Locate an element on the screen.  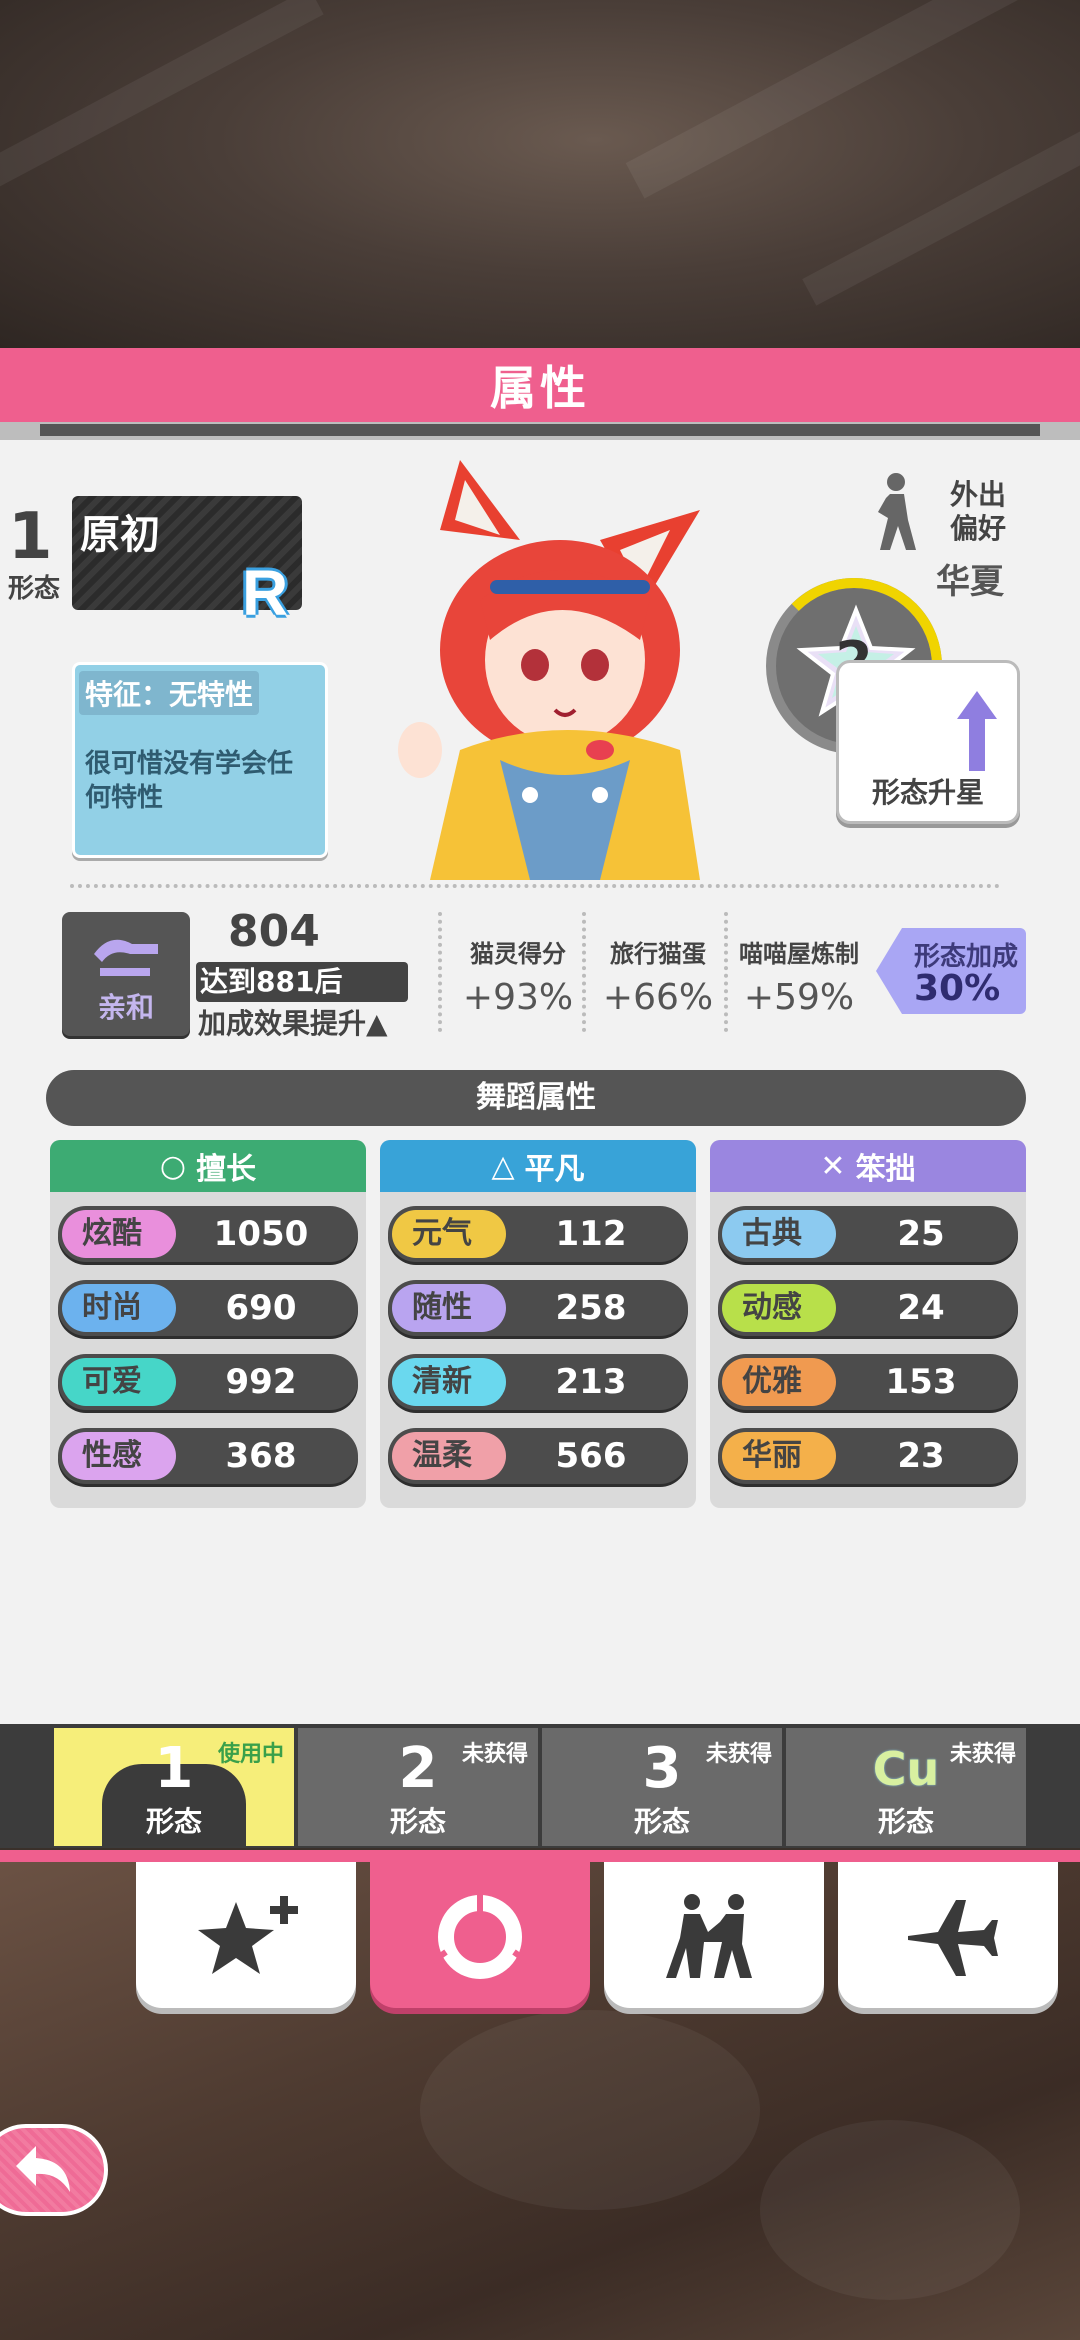
header-bar is located at coordinates (540, 431).